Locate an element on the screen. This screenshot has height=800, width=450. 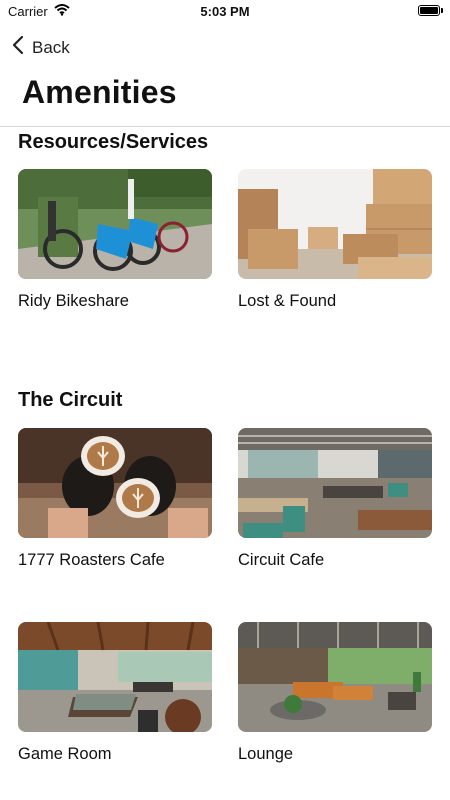
amenity-label: 1777 Roasters Cafe is located at coordinates (91, 560).